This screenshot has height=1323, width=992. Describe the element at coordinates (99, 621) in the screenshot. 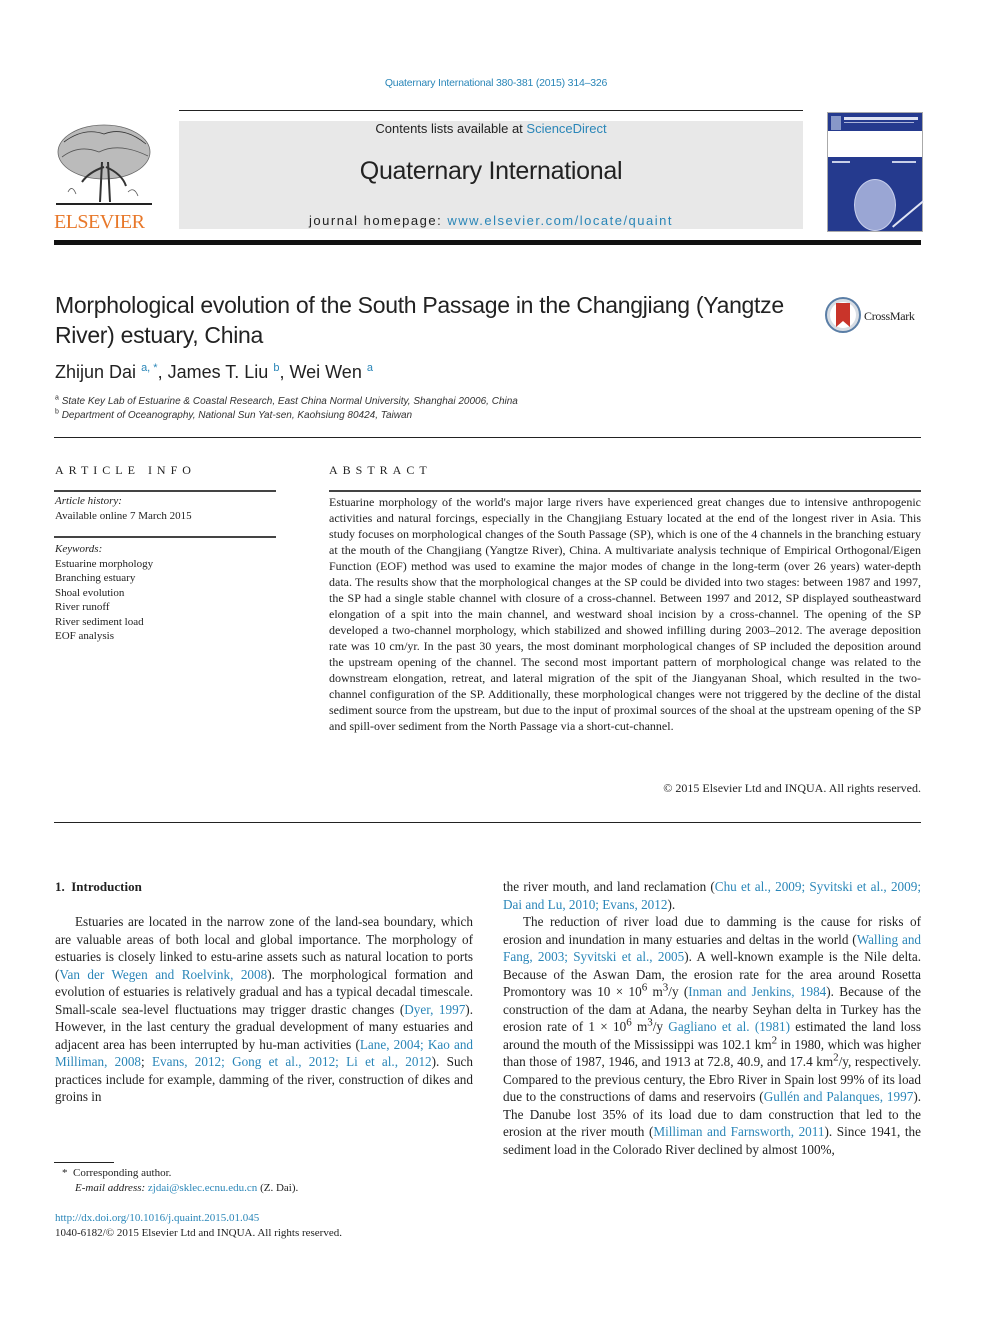

I see `keyword-item: River sediment load` at that location.